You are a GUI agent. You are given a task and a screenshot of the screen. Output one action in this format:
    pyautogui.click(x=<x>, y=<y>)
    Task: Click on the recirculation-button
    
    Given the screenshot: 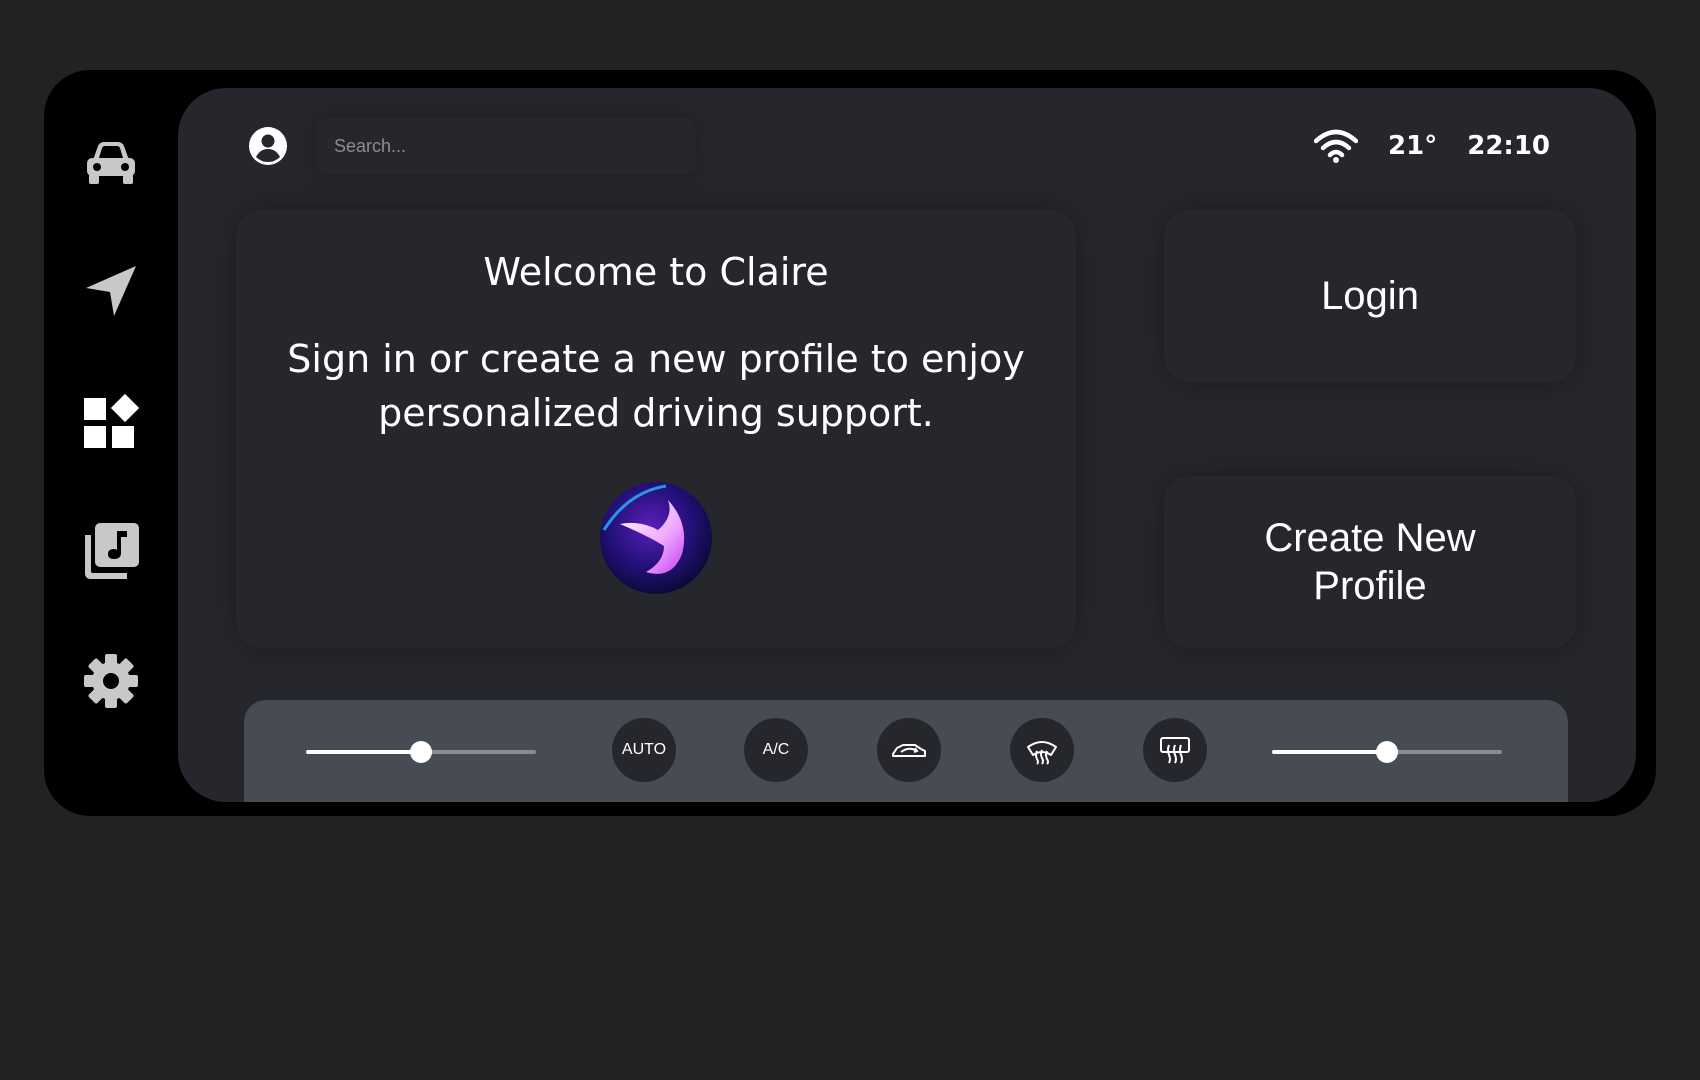 What is the action you would take?
    pyautogui.click(x=909, y=750)
    